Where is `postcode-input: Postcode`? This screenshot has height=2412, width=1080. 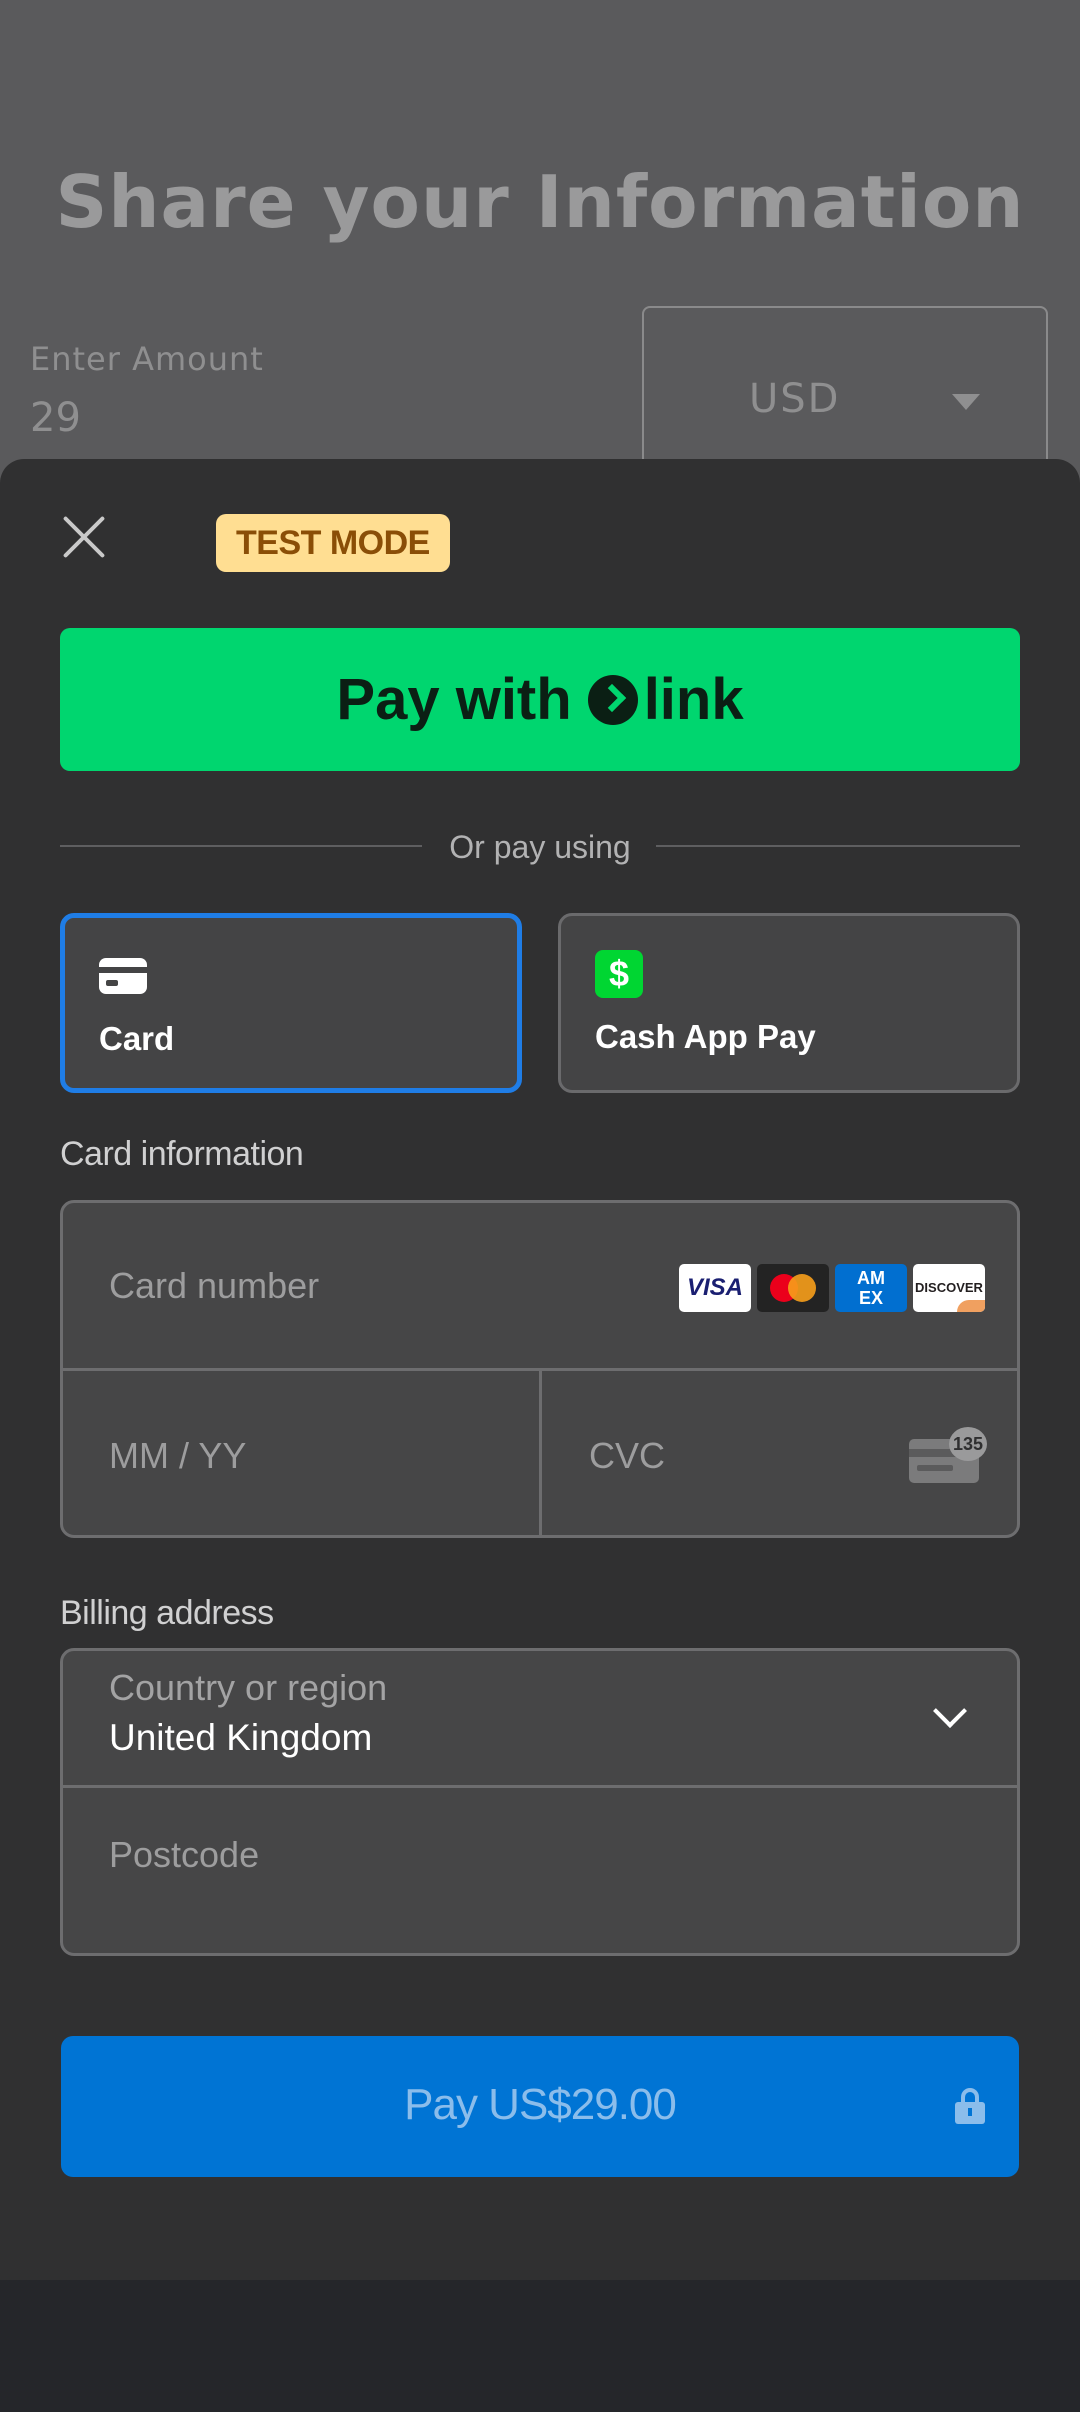
postcode-input: Postcode is located at coordinates (540, 1870).